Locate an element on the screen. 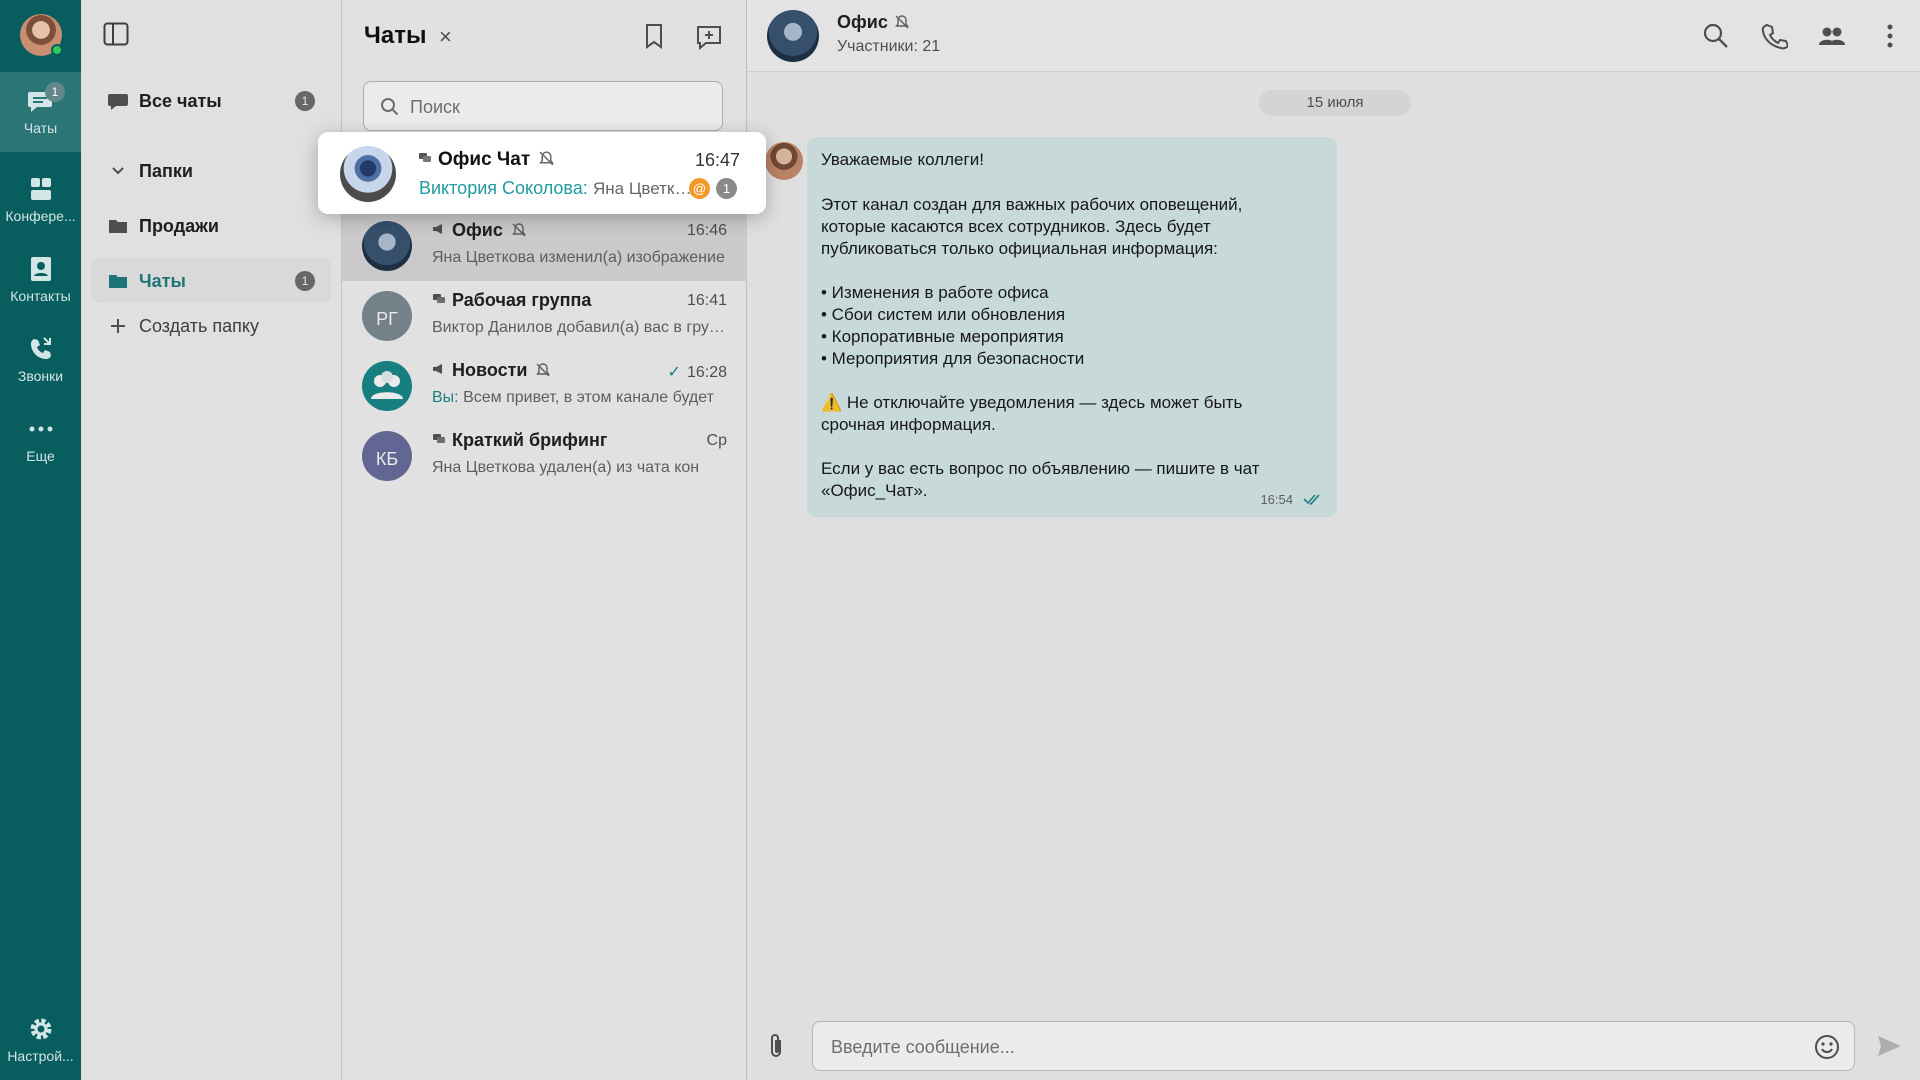 The image size is (1920, 1080). search-input is located at coordinates (560, 107).